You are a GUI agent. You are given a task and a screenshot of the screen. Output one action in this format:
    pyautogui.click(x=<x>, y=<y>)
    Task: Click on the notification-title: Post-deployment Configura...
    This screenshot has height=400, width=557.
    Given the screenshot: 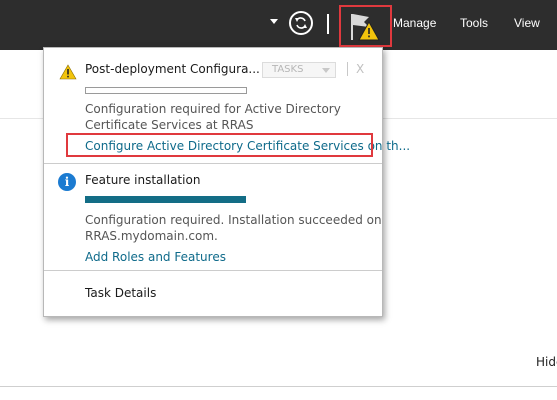 What is the action you would take?
    pyautogui.click(x=172, y=69)
    